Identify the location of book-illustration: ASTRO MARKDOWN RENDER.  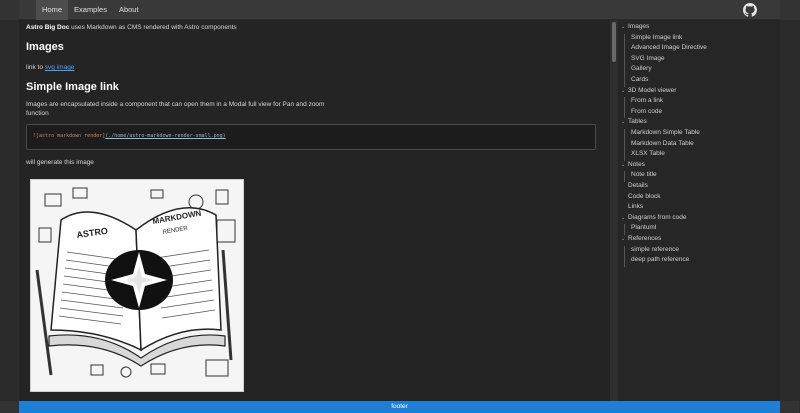
(137, 285).